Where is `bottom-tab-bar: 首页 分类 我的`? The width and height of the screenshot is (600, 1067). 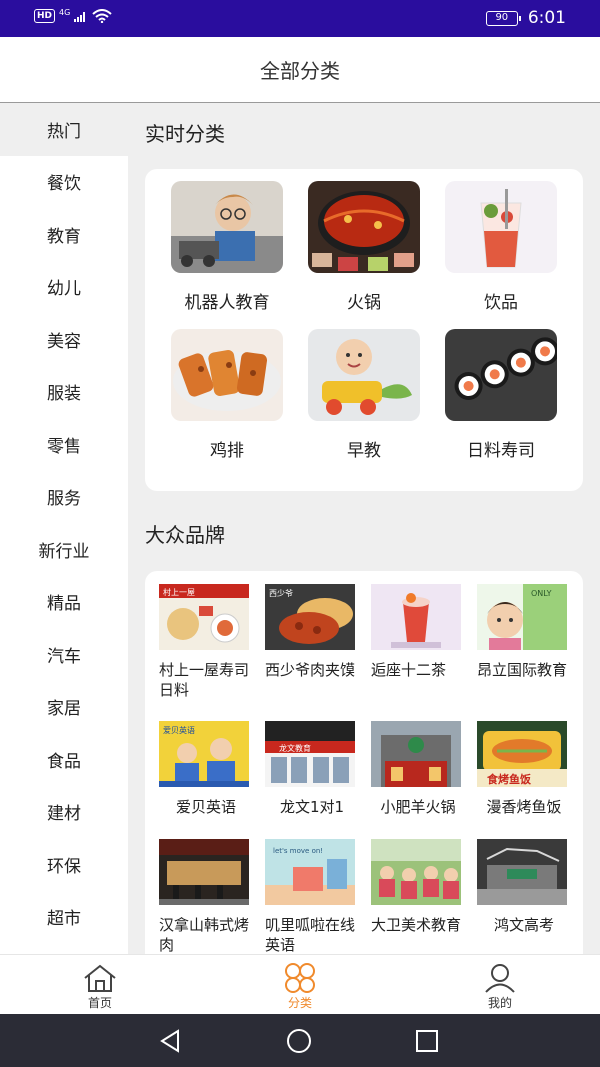
bottom-tab-bar: 首页 分类 我的 is located at coordinates (300, 984).